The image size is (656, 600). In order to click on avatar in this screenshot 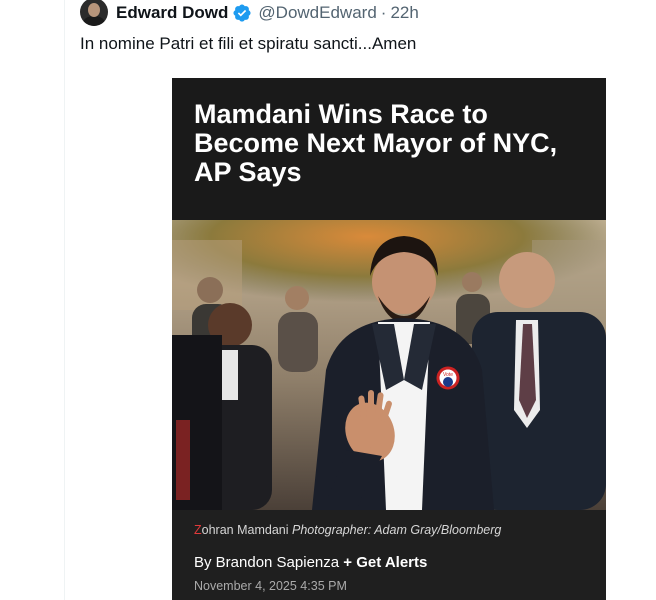, I will do `click(94, 13)`.